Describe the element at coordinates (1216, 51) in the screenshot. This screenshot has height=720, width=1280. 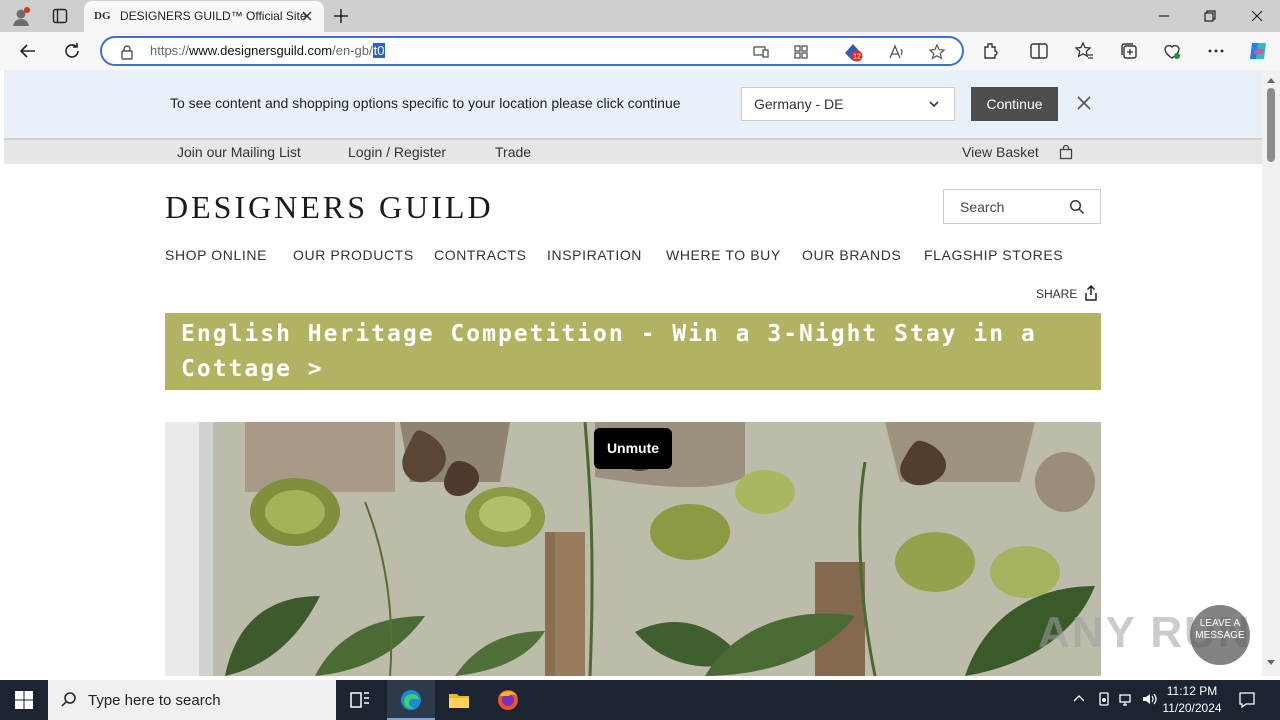
I see `more-options-icon` at that location.